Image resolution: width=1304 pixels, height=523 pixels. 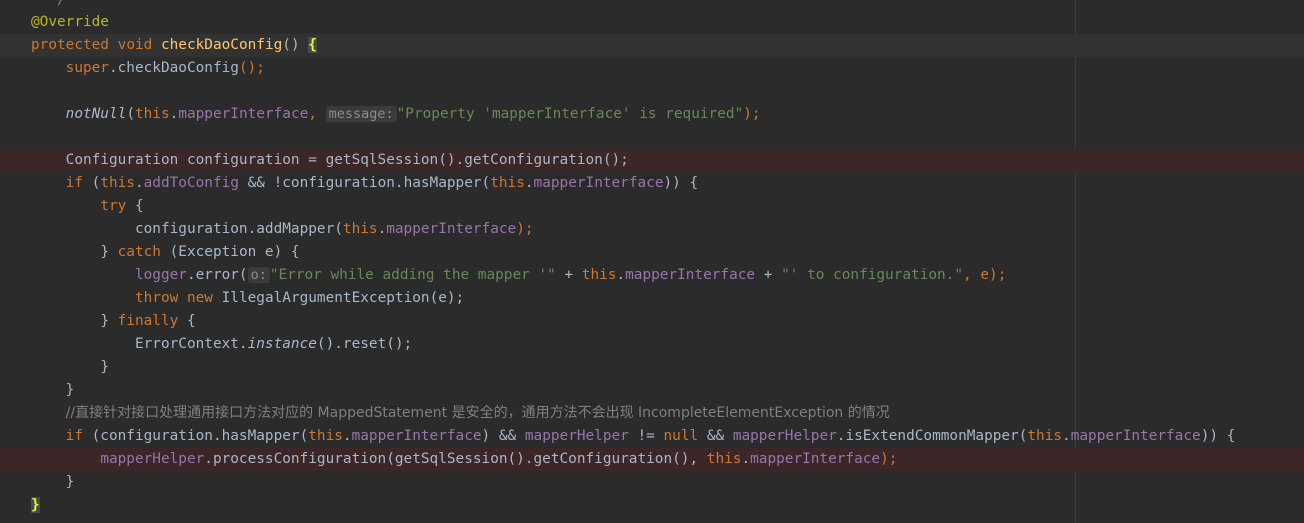 What do you see at coordinates (258, 275) in the screenshot?
I see `parameter-hint: o:` at bounding box center [258, 275].